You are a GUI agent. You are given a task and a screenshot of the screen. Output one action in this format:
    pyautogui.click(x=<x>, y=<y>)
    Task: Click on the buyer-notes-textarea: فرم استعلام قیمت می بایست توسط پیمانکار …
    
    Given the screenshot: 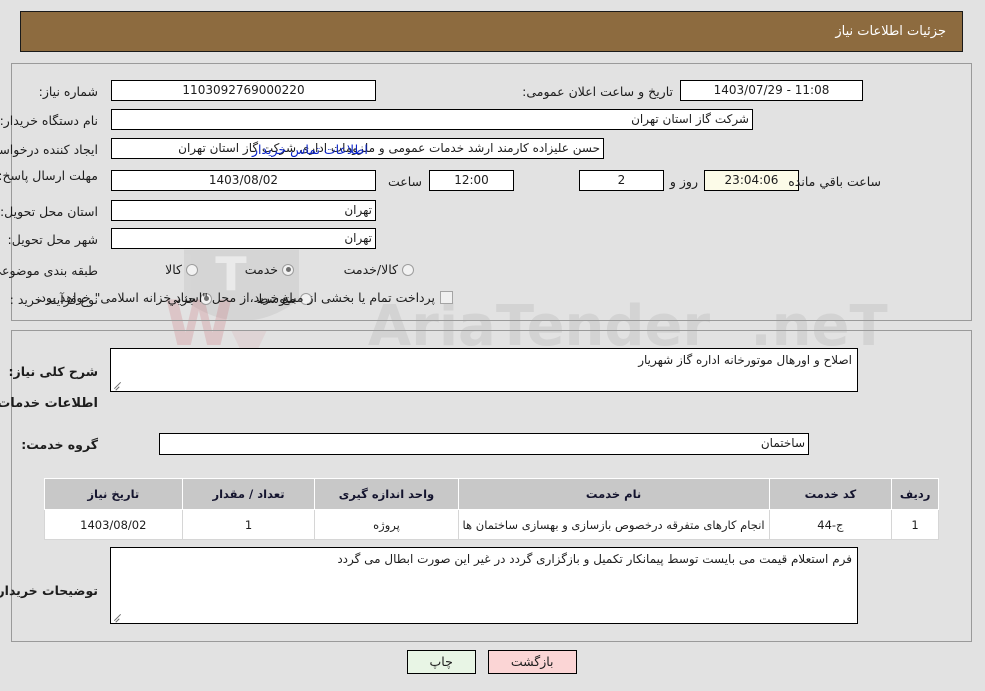 What is the action you would take?
    pyautogui.click(x=485, y=585)
    